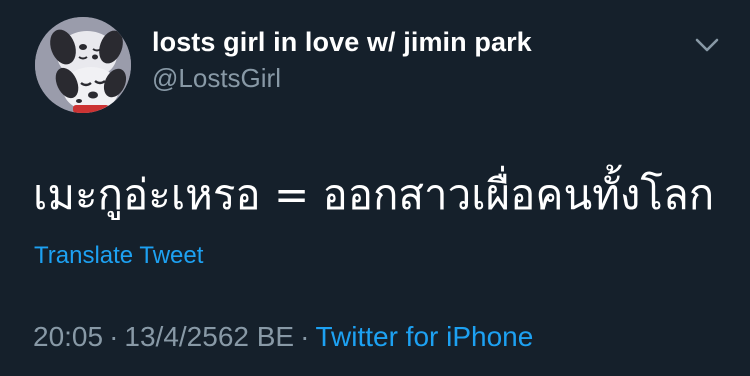 This screenshot has height=376, width=750. What do you see at coordinates (216, 78) in the screenshot?
I see `author-handle: @LostsGirl` at bounding box center [216, 78].